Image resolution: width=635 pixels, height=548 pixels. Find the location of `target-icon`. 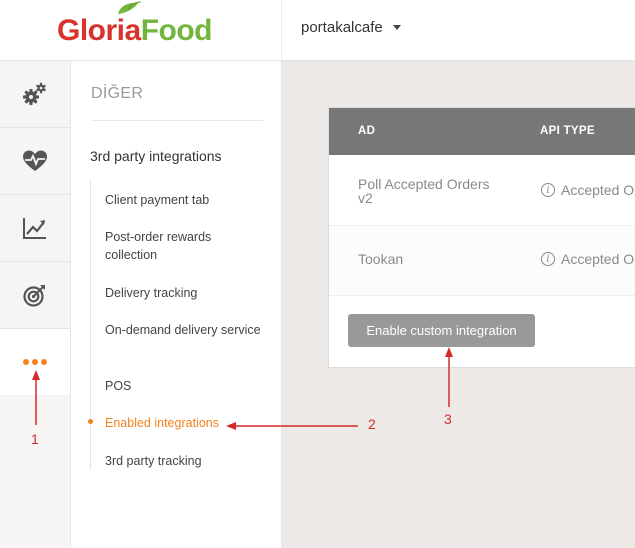

target-icon is located at coordinates (34, 296).